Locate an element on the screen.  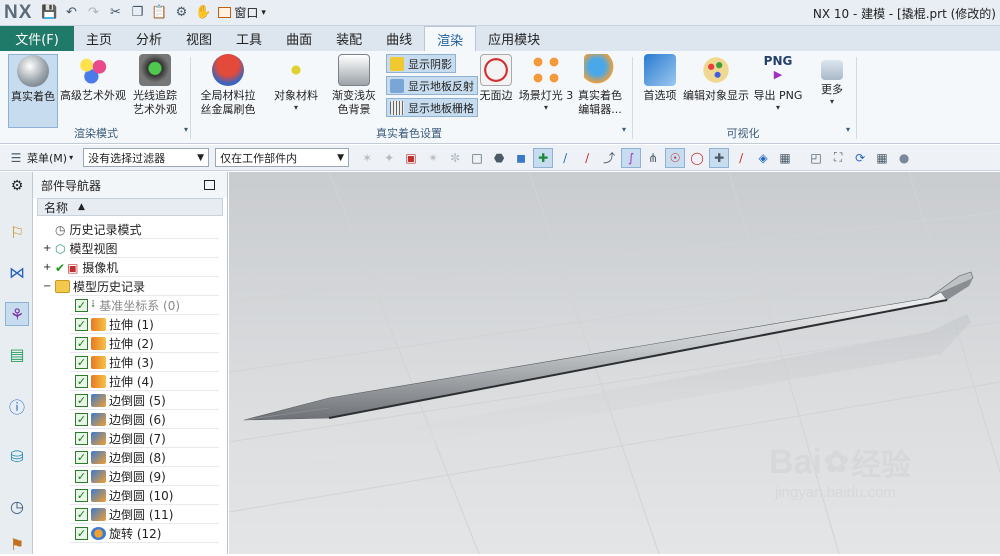
tab-render: 渲染 is located at coordinates (450, 38).